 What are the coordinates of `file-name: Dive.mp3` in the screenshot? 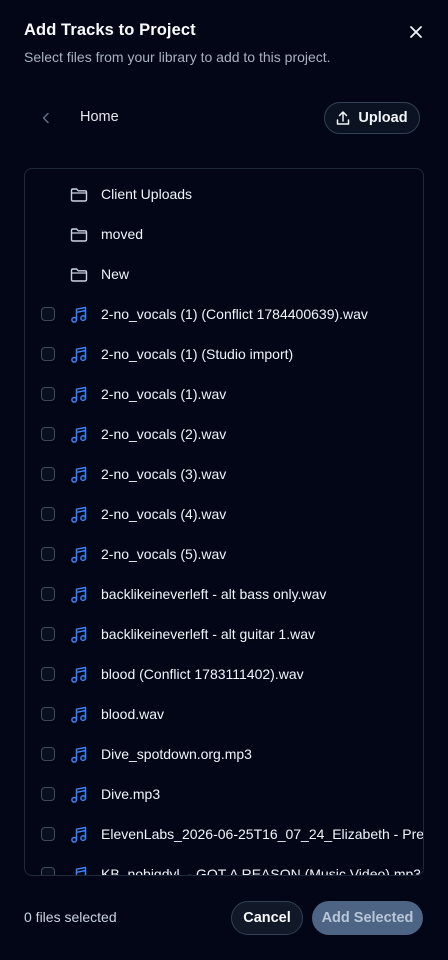 It's located at (131, 794).